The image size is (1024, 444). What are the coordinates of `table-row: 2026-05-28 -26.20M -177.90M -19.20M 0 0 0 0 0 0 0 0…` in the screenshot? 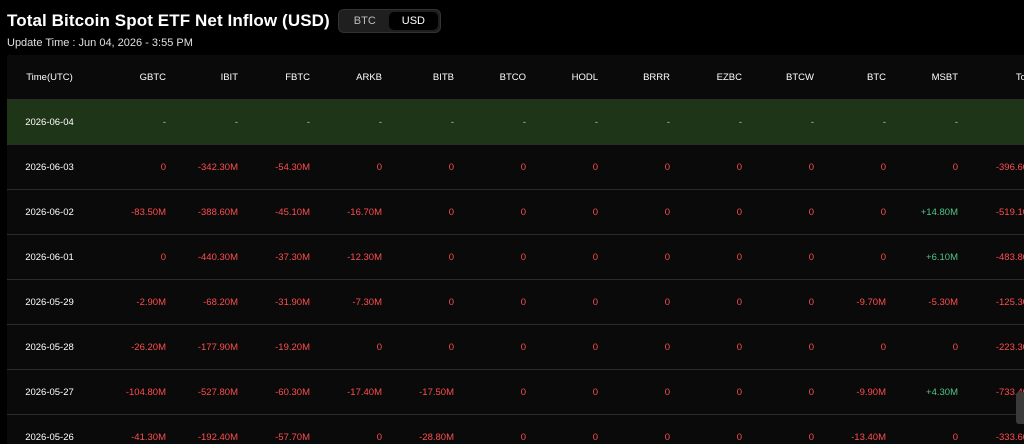 It's located at (515, 347).